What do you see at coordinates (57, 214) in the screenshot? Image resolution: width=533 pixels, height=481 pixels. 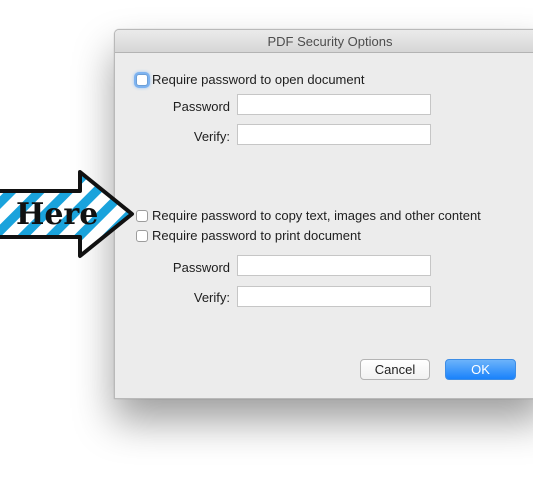 I see `arrow-label: Here` at bounding box center [57, 214].